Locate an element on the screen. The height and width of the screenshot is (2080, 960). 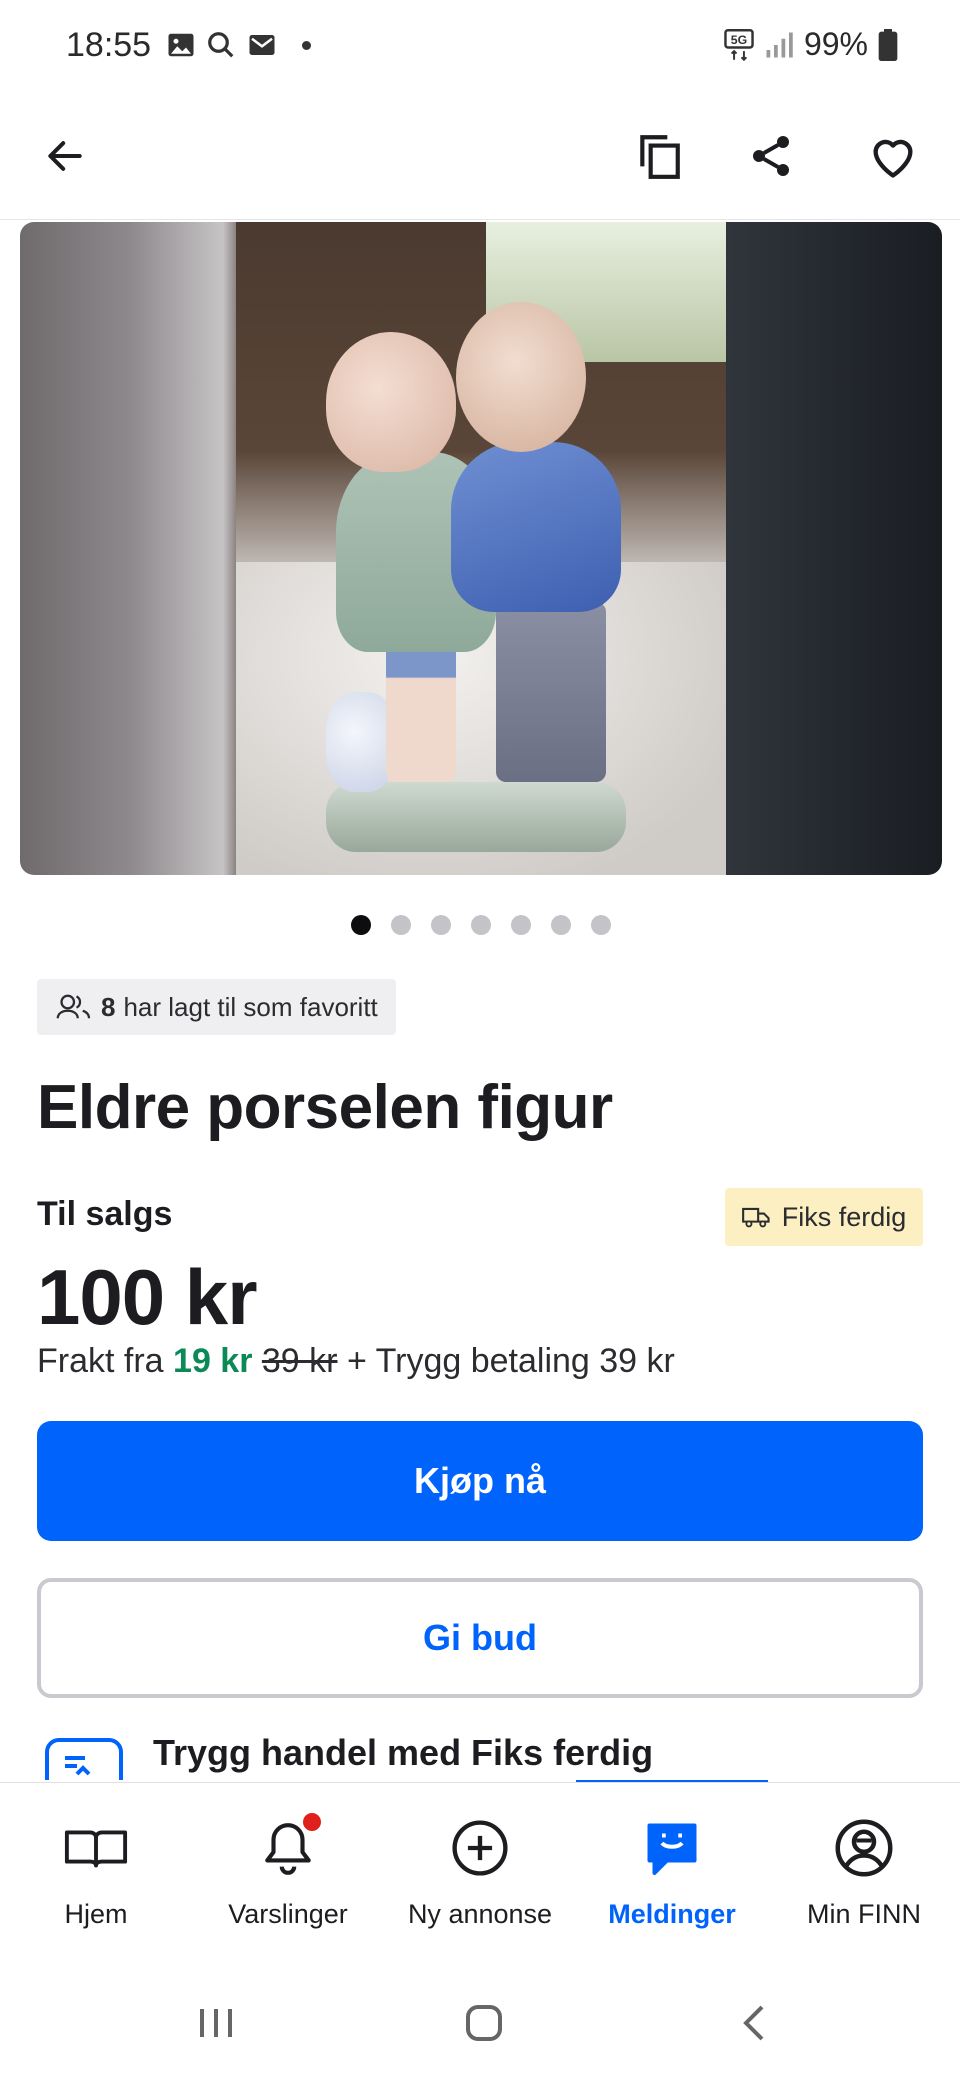
plus-circle-icon is located at coordinates (480, 1848).